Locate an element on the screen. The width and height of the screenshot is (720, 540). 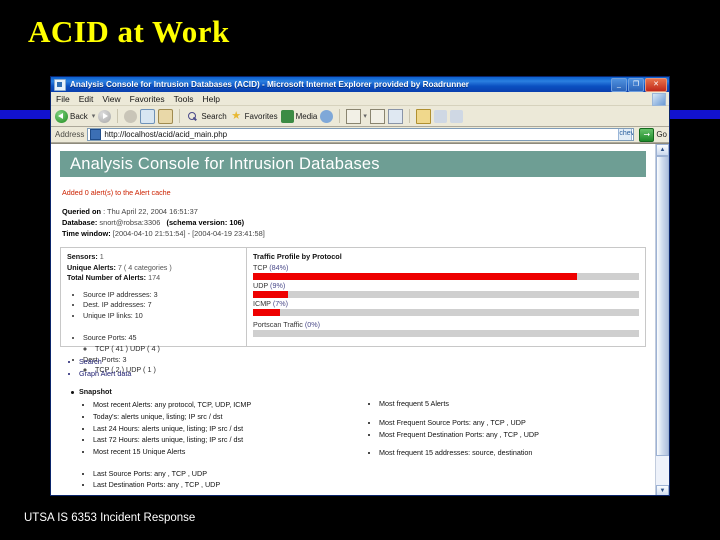
traffic-label-tcp: TCP (84%) is located at coordinates (446, 267).